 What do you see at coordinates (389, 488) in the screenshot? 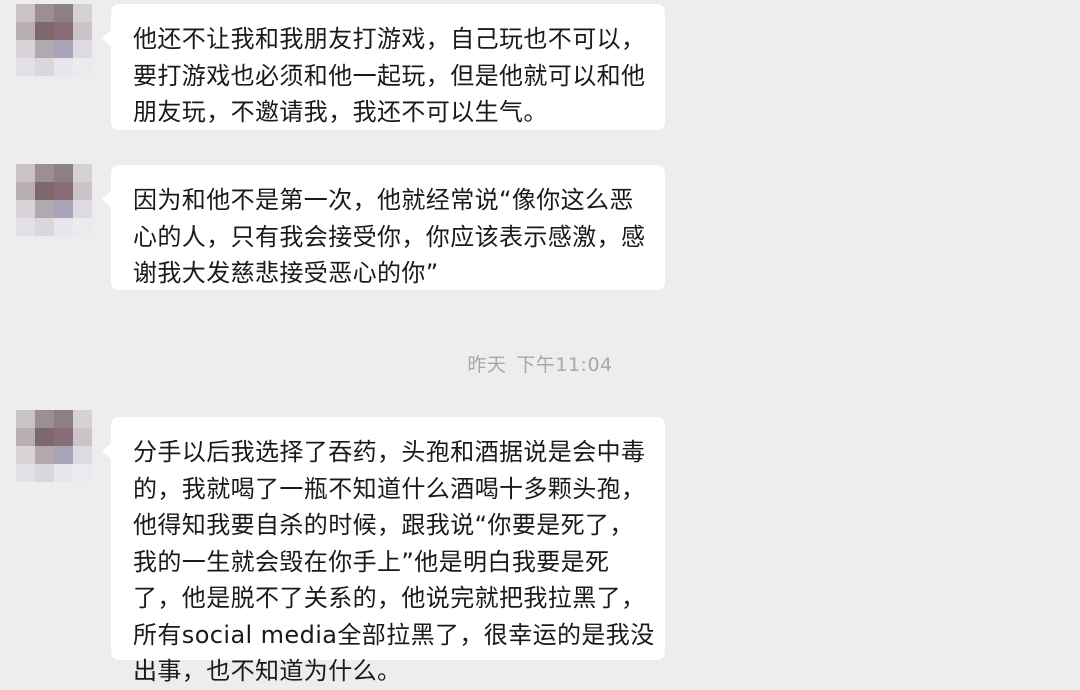
I see `message-text-line: 的，我就喝了一瓶不知道什么酒喝十多颗头孢，` at bounding box center [389, 488].